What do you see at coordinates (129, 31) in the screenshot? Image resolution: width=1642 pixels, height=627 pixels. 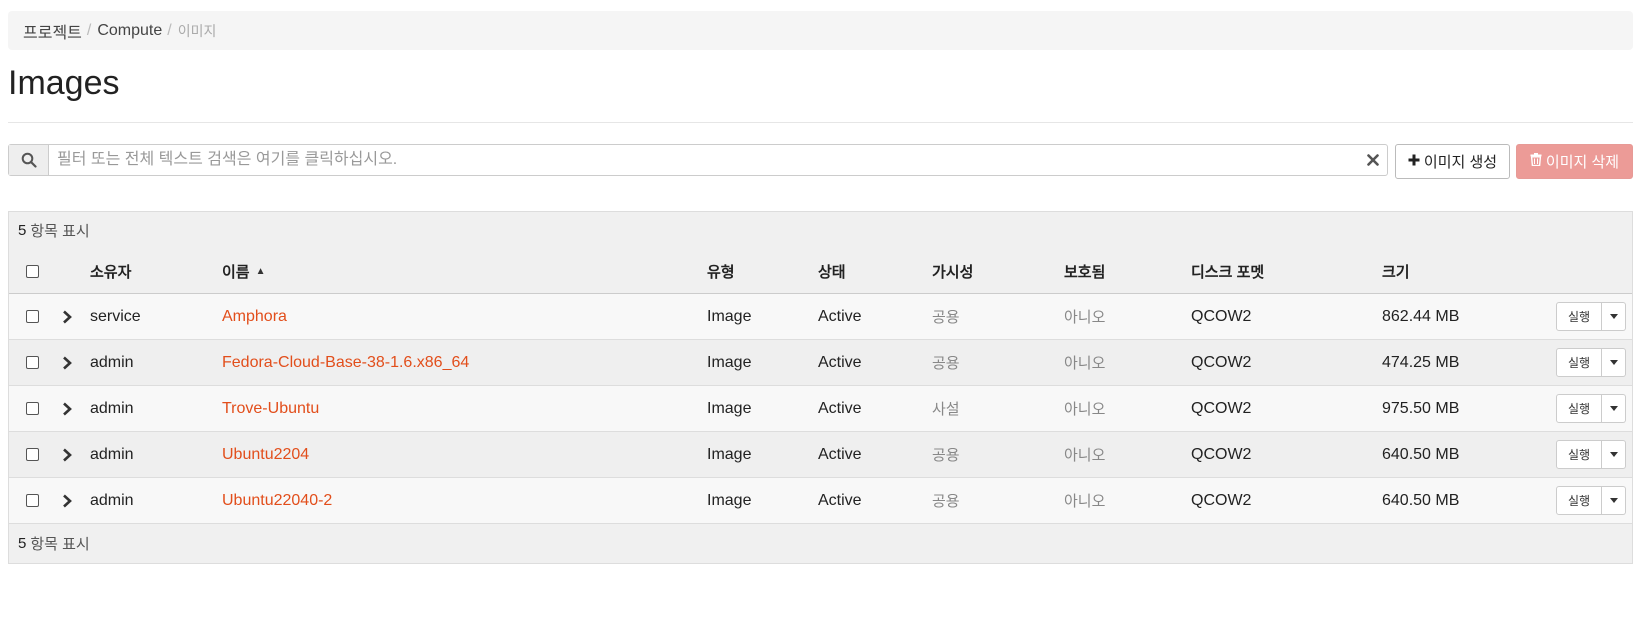 I see `breadcrumb-item-compute: Compute` at bounding box center [129, 31].